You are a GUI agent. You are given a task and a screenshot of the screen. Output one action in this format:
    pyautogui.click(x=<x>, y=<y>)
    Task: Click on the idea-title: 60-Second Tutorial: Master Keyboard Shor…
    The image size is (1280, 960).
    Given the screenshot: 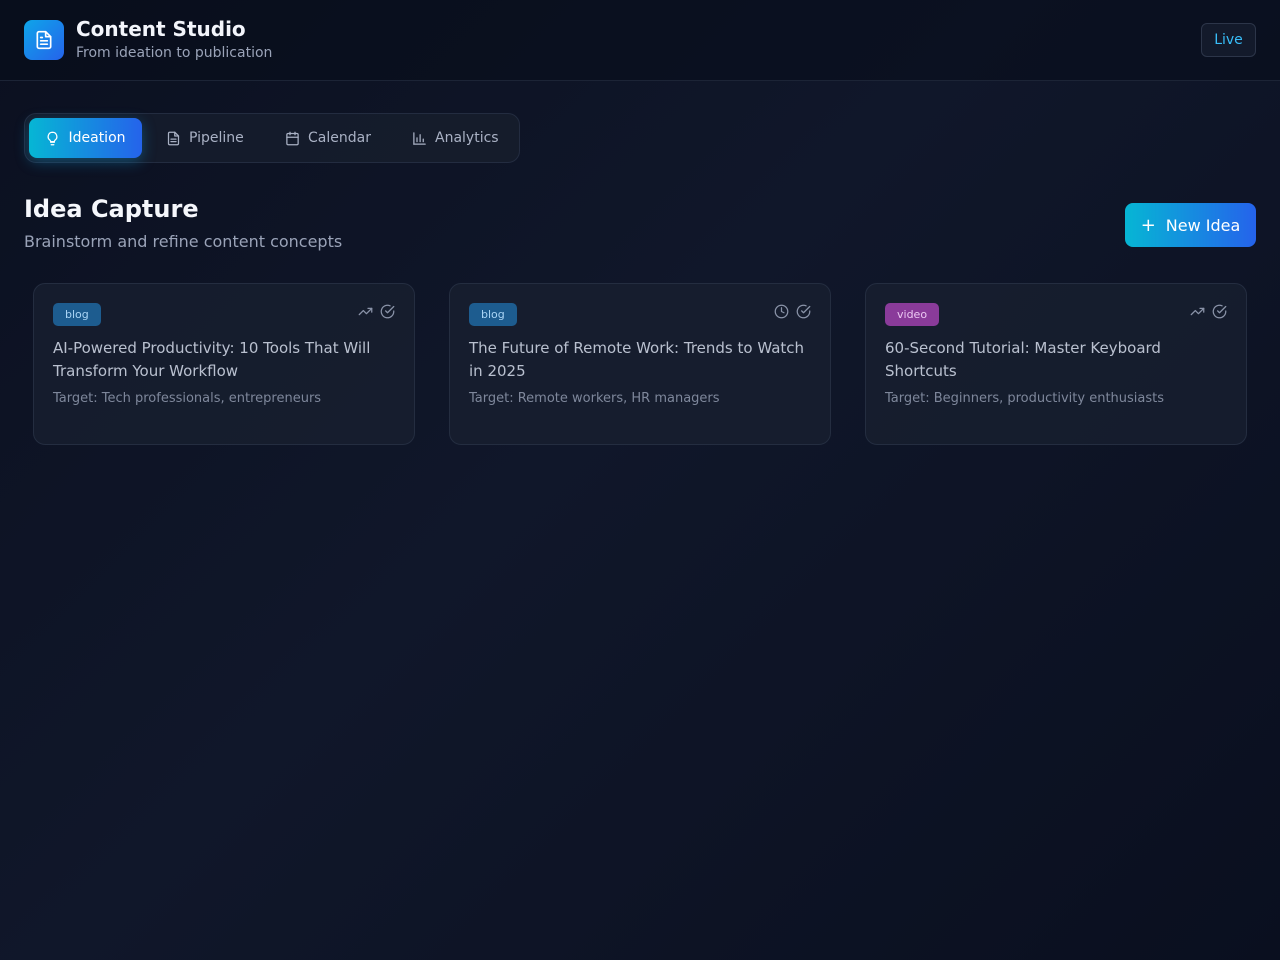 What is the action you would take?
    pyautogui.click(x=1023, y=359)
    